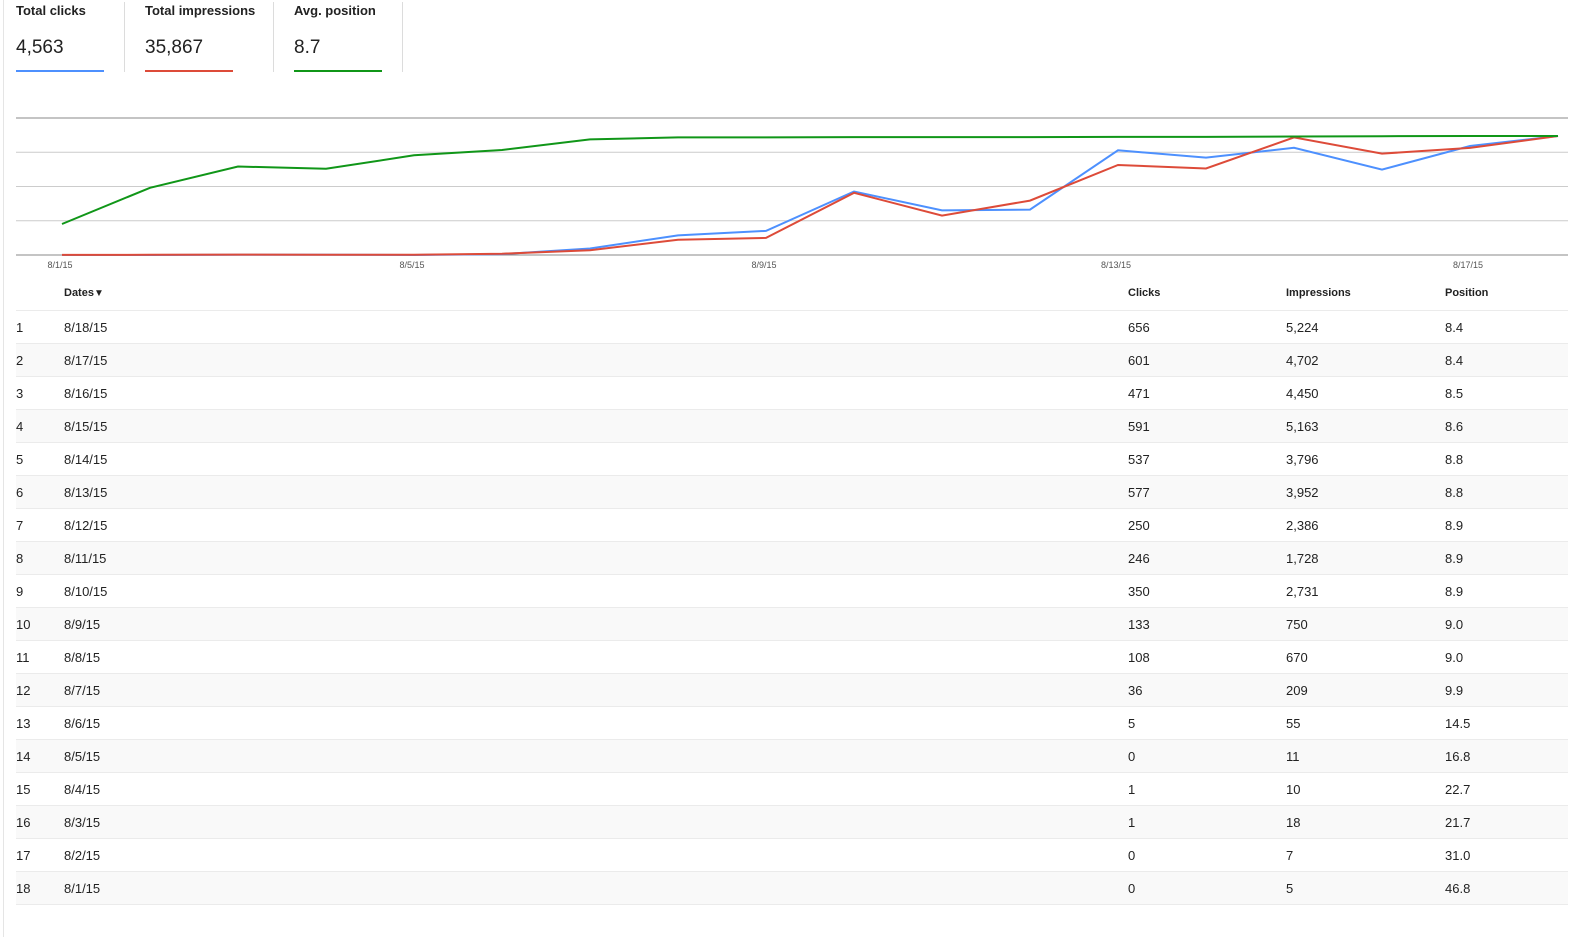  Describe the element at coordinates (1458, 789) in the screenshot. I see `row-position: 22.7` at that location.